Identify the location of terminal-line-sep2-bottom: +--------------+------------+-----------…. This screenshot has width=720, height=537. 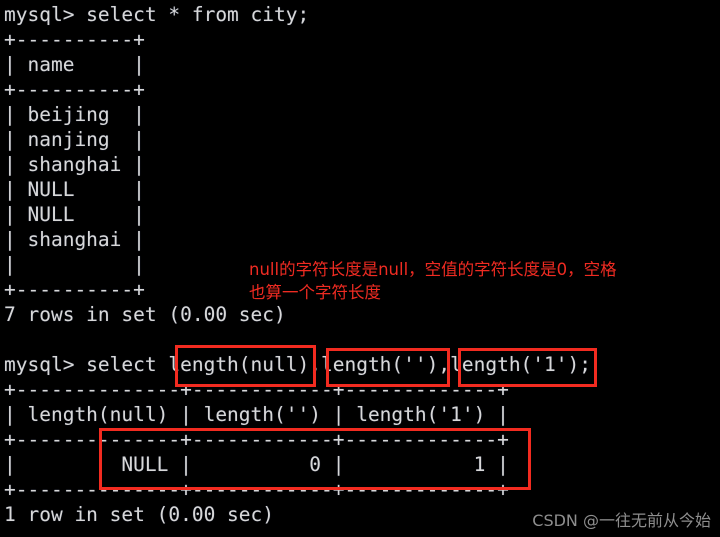
(256, 489).